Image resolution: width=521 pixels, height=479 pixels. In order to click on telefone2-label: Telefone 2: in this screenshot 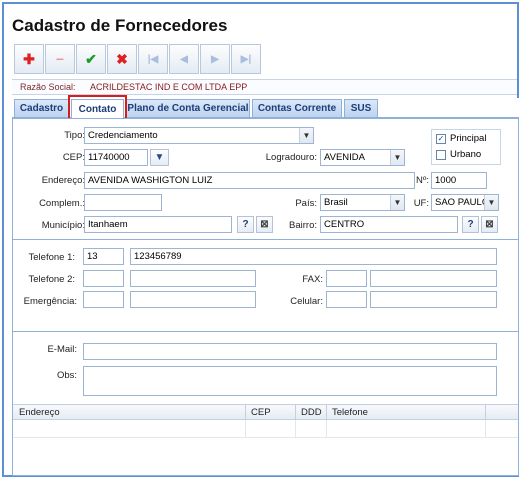, I will do `click(51, 279)`.